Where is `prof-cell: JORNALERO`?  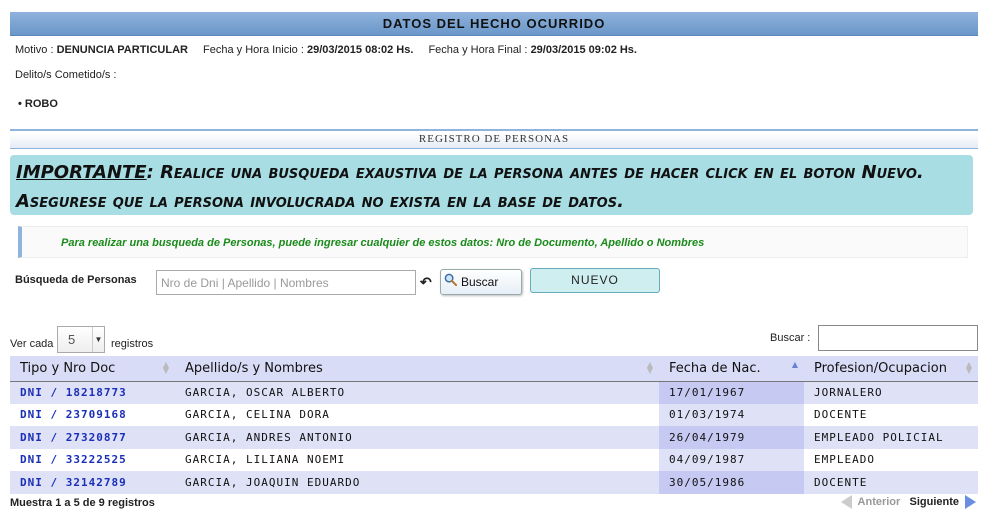
prof-cell: JORNALERO is located at coordinates (891, 392).